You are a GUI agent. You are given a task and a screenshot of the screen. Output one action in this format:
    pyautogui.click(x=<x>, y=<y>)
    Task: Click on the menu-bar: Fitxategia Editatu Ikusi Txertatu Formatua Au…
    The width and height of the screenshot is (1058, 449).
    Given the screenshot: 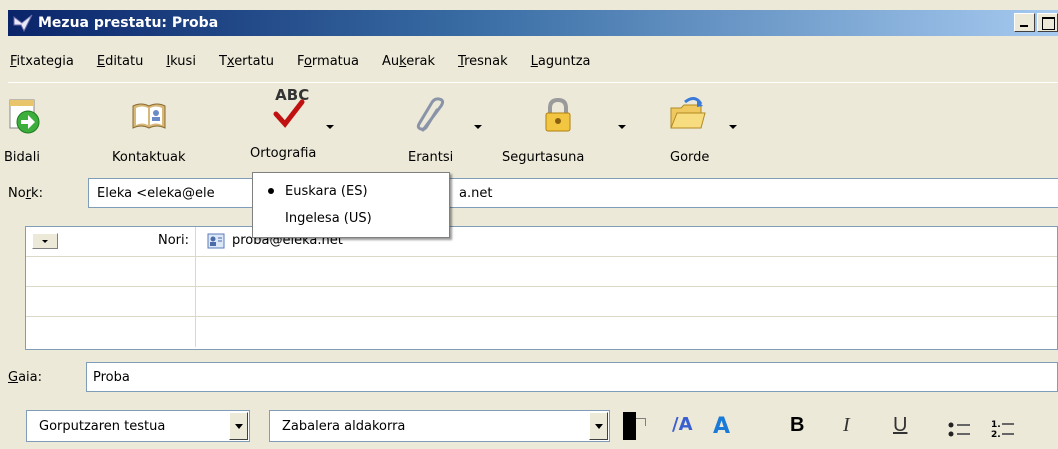 What is the action you would take?
    pyautogui.click(x=310, y=61)
    